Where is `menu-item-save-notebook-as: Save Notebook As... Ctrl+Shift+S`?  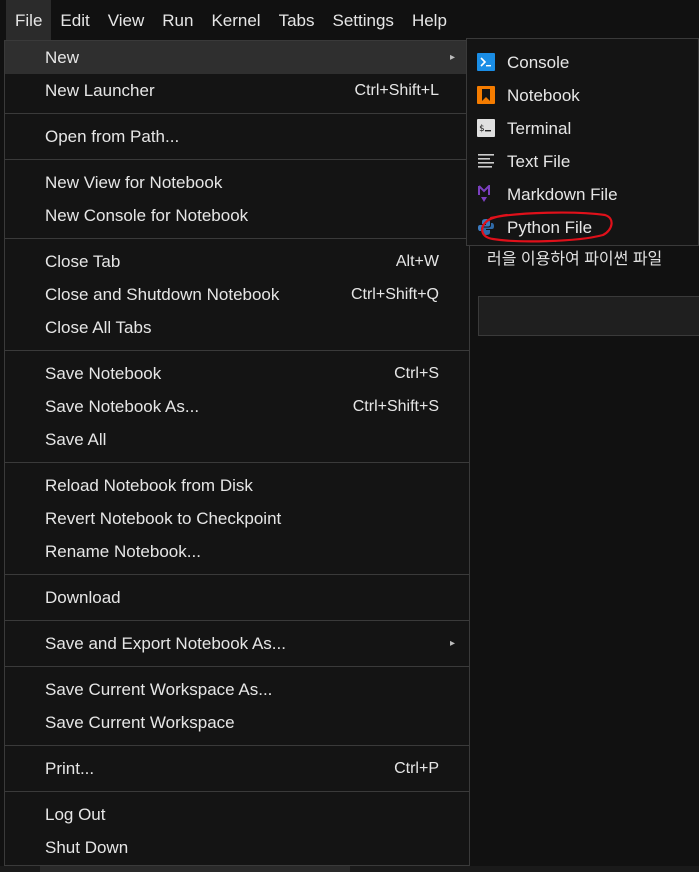
menu-item-save-notebook-as: Save Notebook As... Ctrl+Shift+S is located at coordinates (237, 406).